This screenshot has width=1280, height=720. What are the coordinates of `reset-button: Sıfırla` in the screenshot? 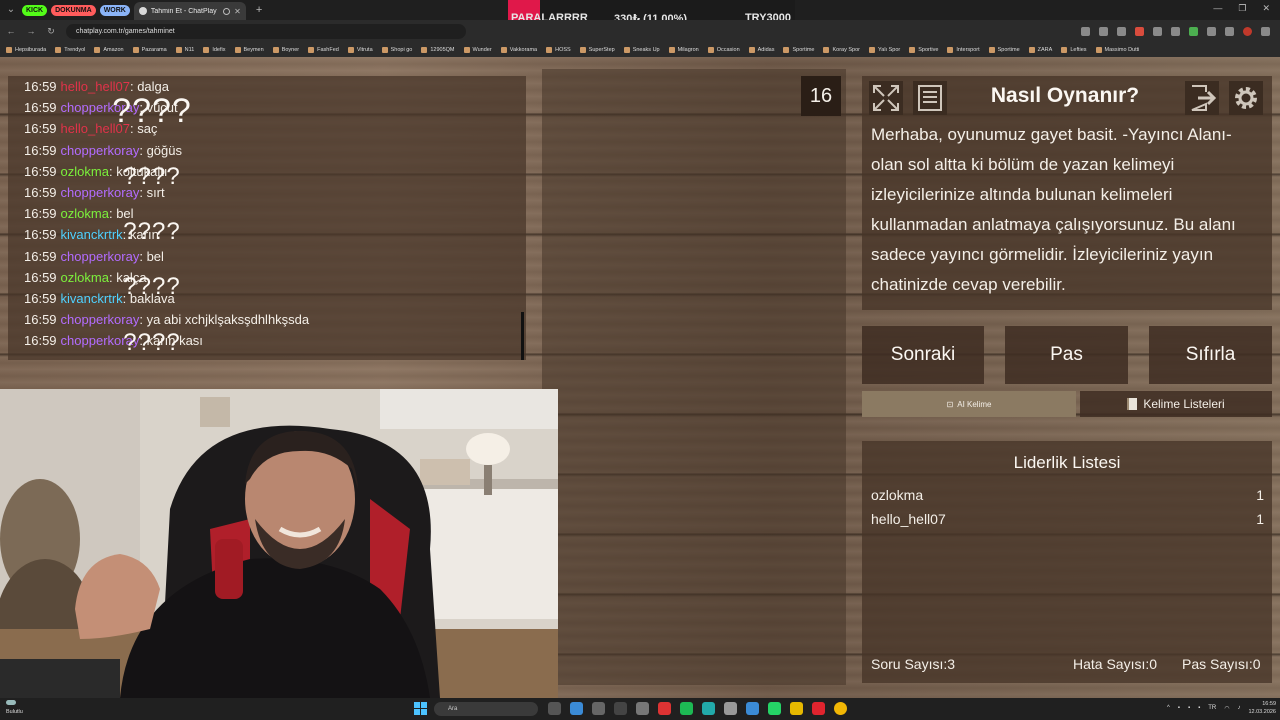 It's located at (1210, 355).